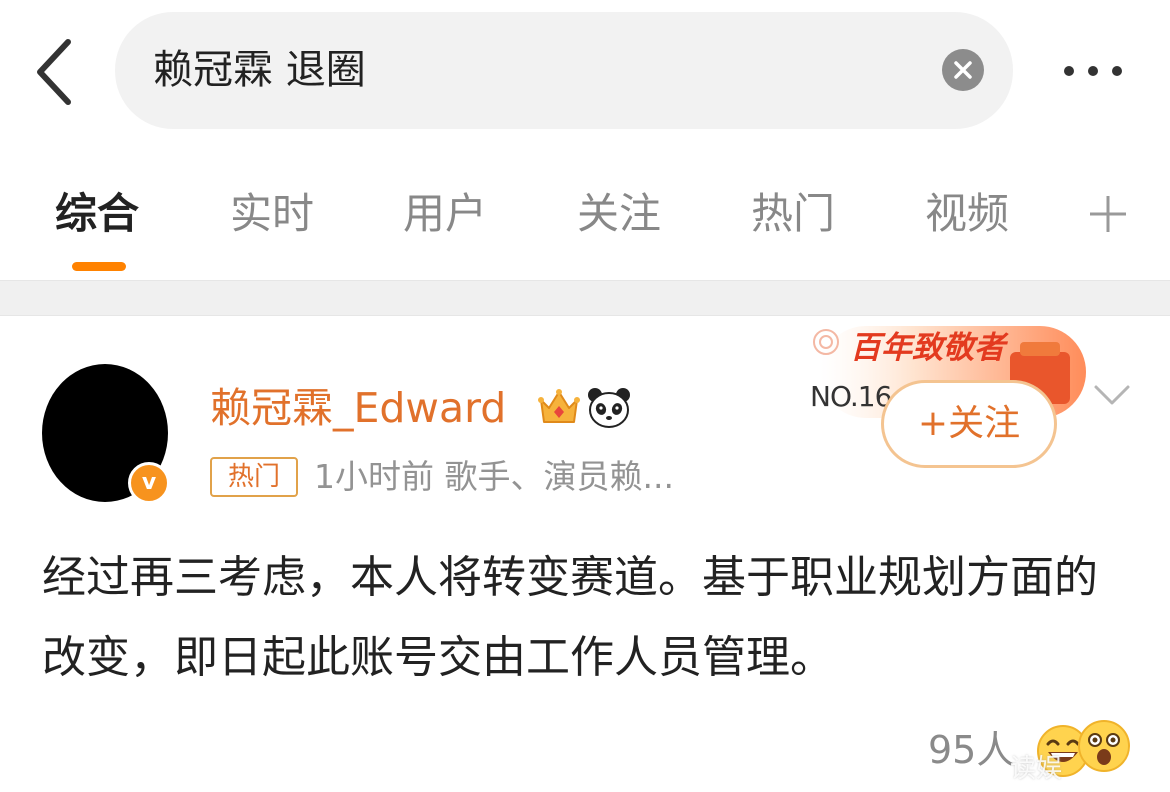 The image size is (1170, 792). I want to click on chevron-left-icon, so click(54, 72).